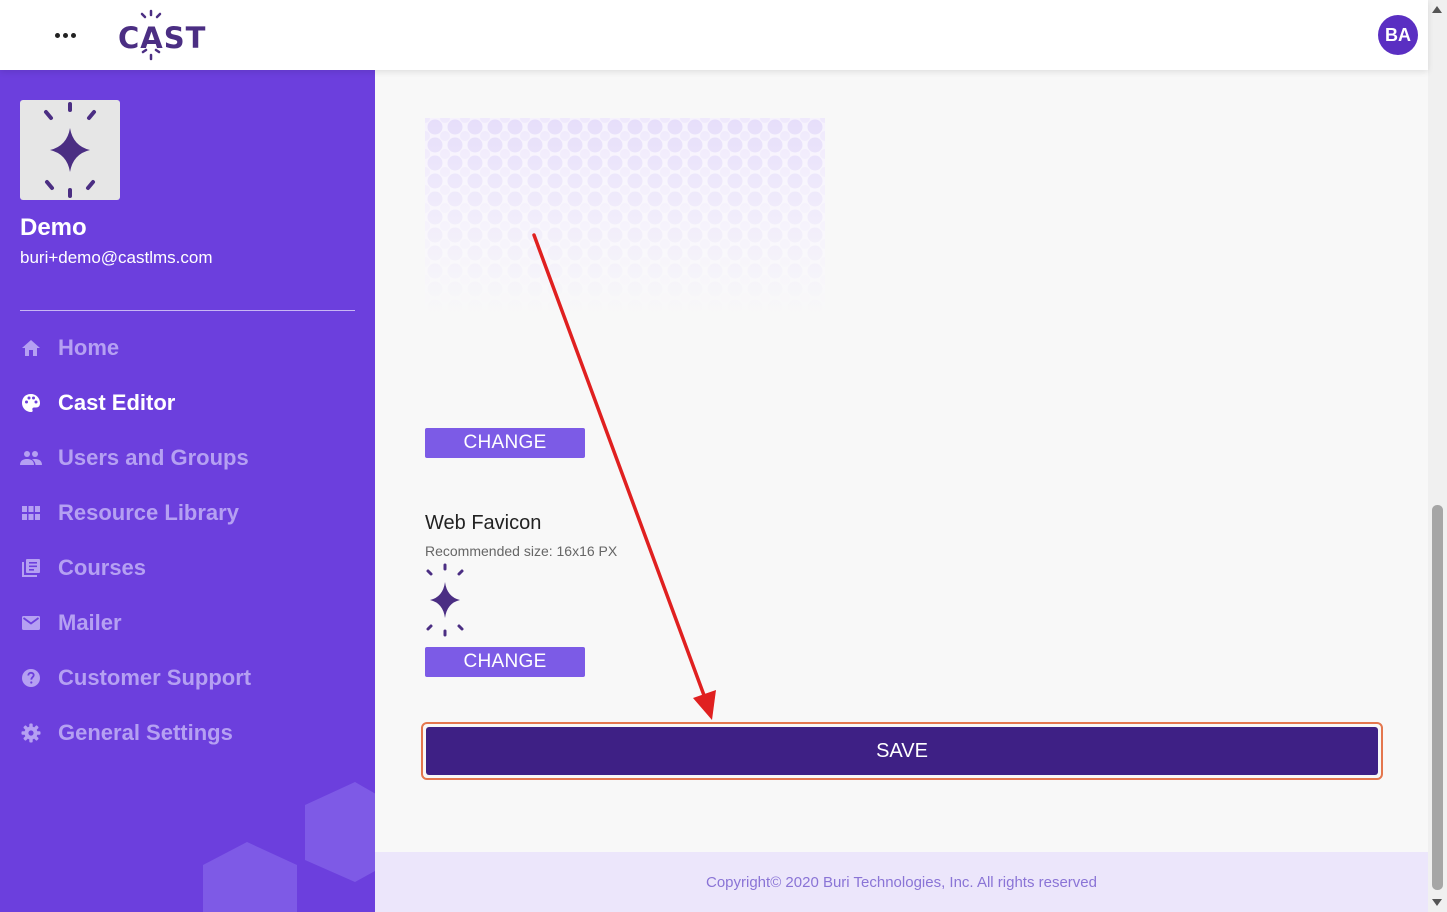  I want to click on sidebar-item-users-and-groups: Users and Groups, so click(190, 457).